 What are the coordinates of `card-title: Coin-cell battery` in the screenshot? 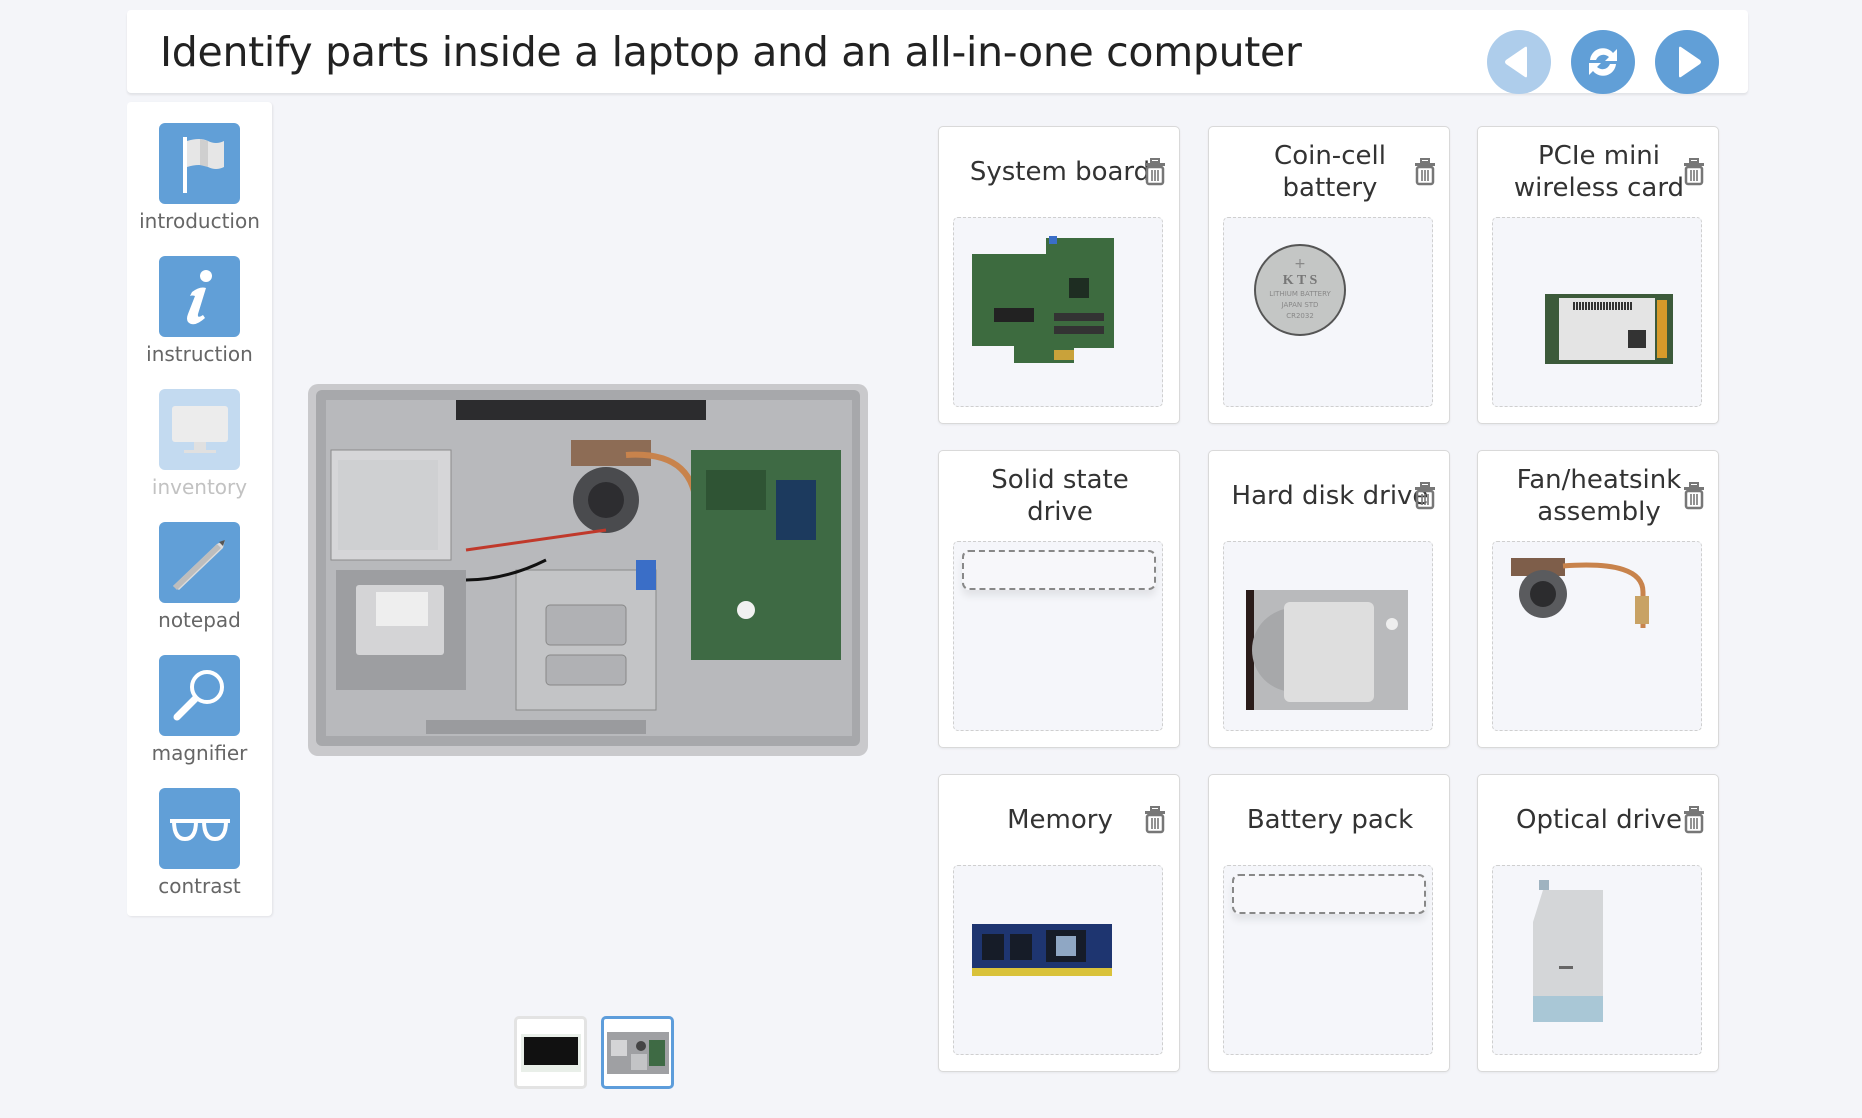 It's located at (1330, 172).